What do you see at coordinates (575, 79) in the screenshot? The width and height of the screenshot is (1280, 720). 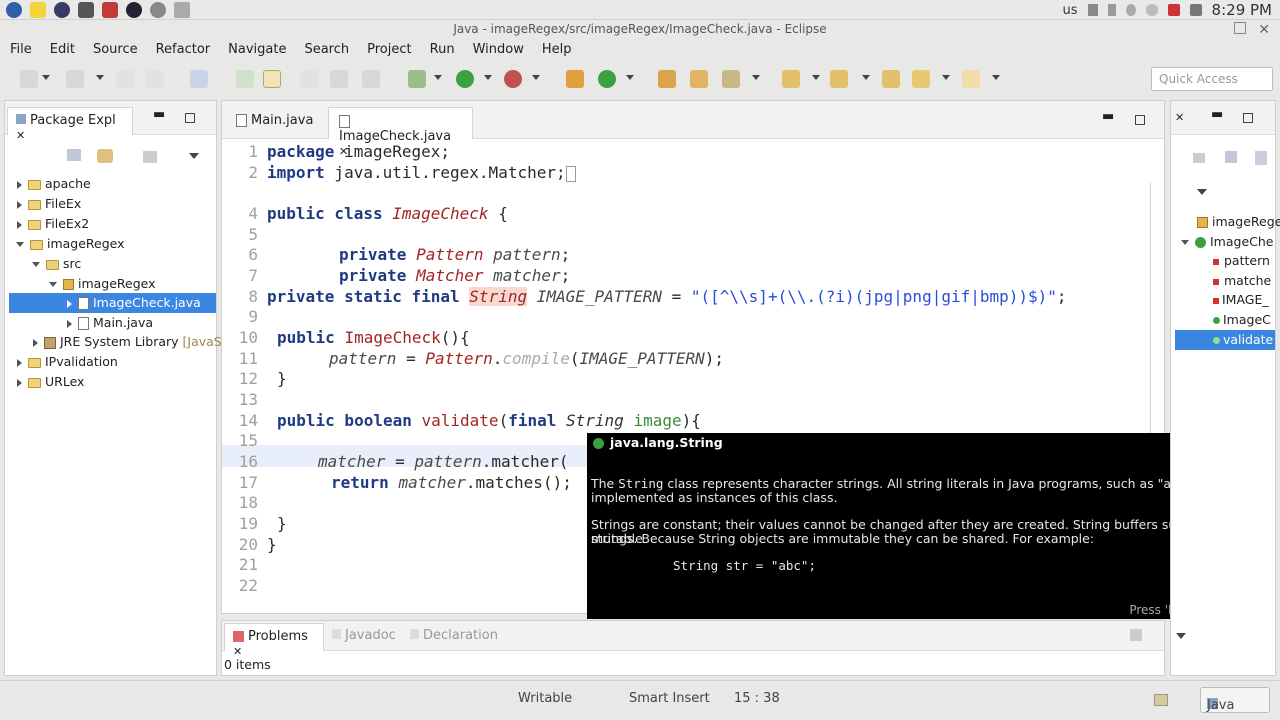 I see `new-package-icon` at bounding box center [575, 79].